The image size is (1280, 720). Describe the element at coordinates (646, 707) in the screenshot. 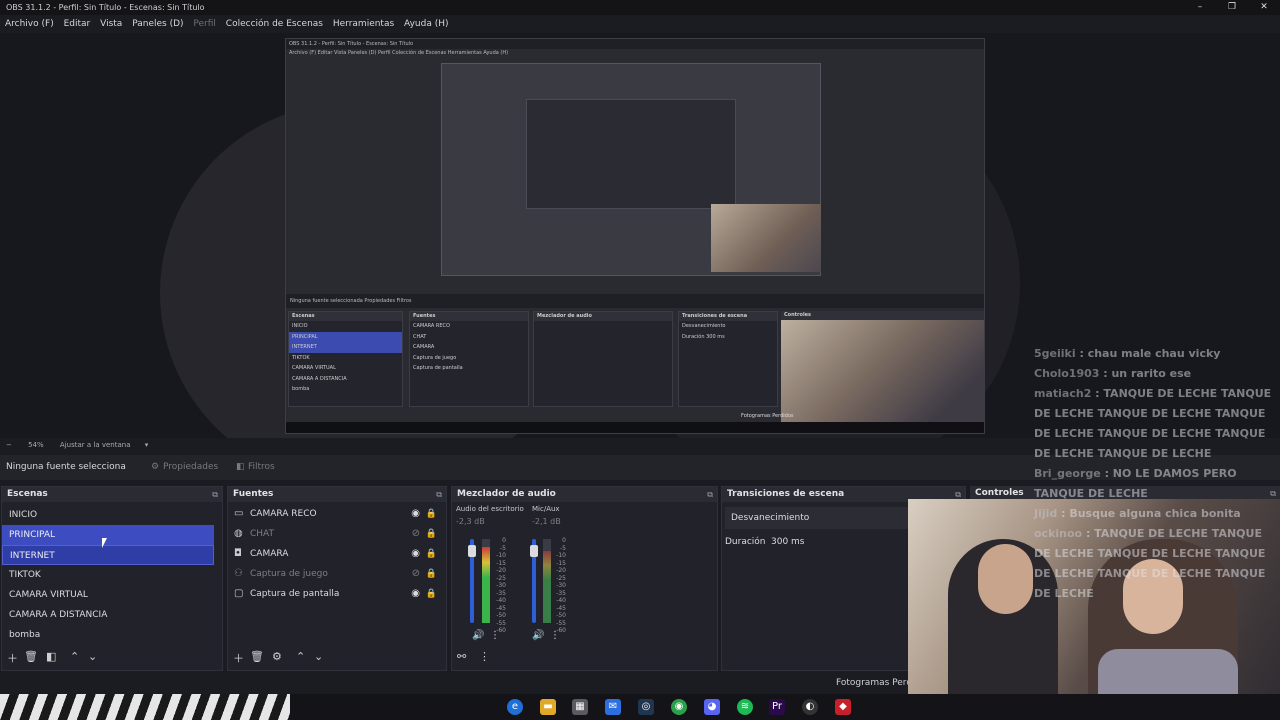

I see `steam-icon: ◎` at that location.